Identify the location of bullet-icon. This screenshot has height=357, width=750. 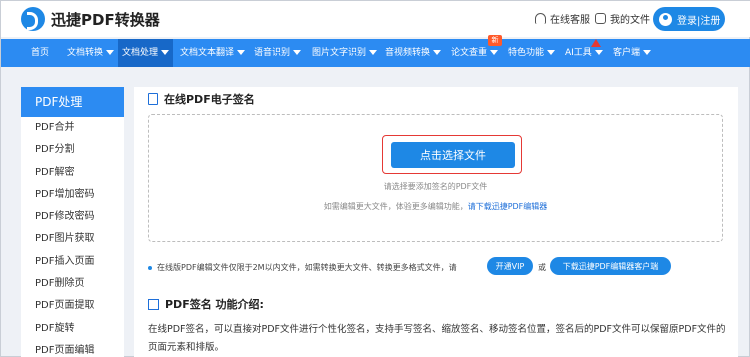
(150, 267).